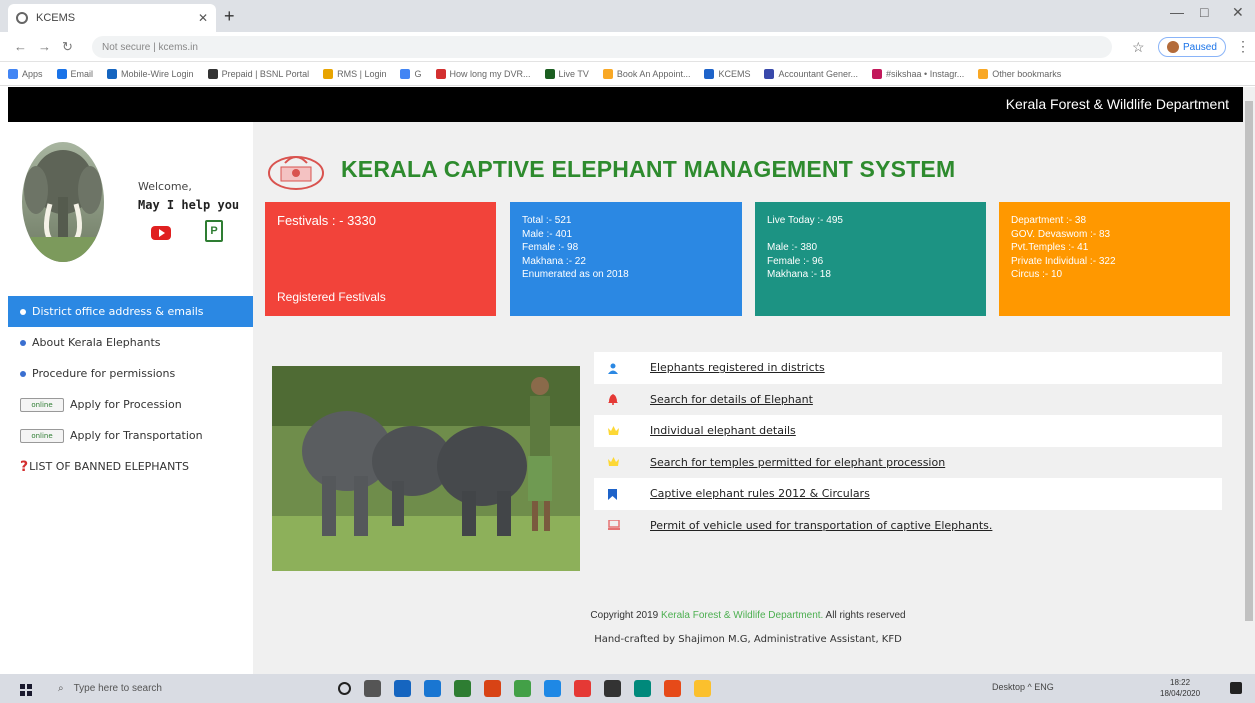 This screenshot has width=1255, height=703. What do you see at coordinates (130, 373) in the screenshot?
I see `sidebar-menu-item: Procedure for permissions` at bounding box center [130, 373].